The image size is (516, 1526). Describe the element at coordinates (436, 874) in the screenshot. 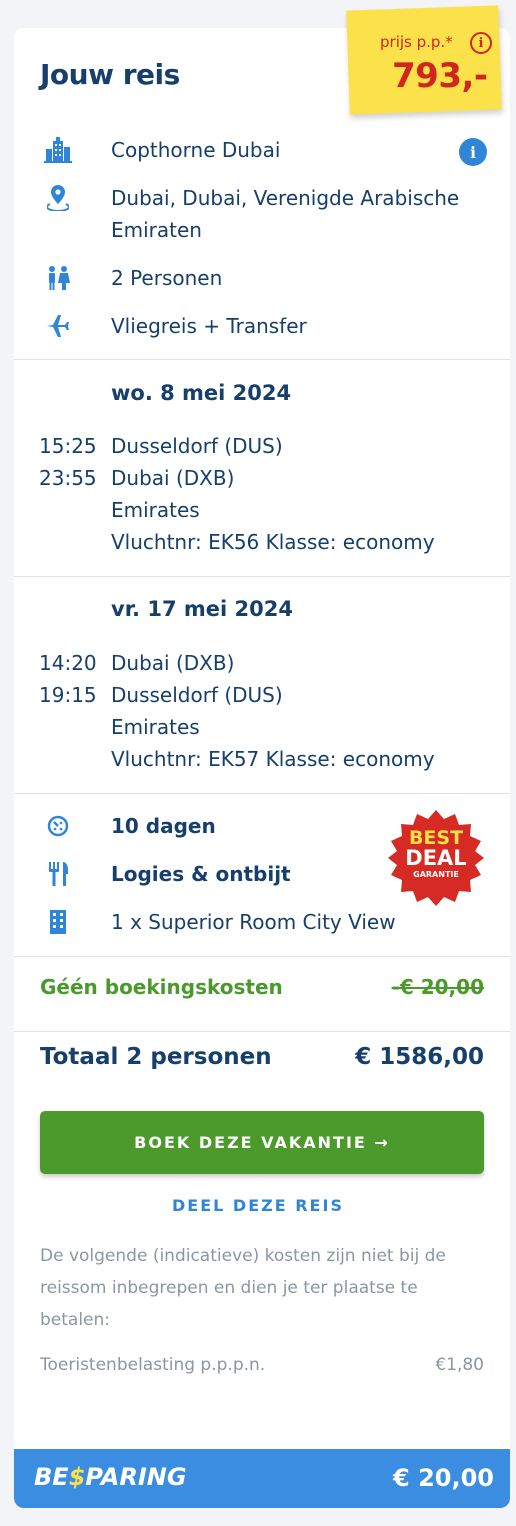

I see `badge-line-3: GARANTIE` at that location.